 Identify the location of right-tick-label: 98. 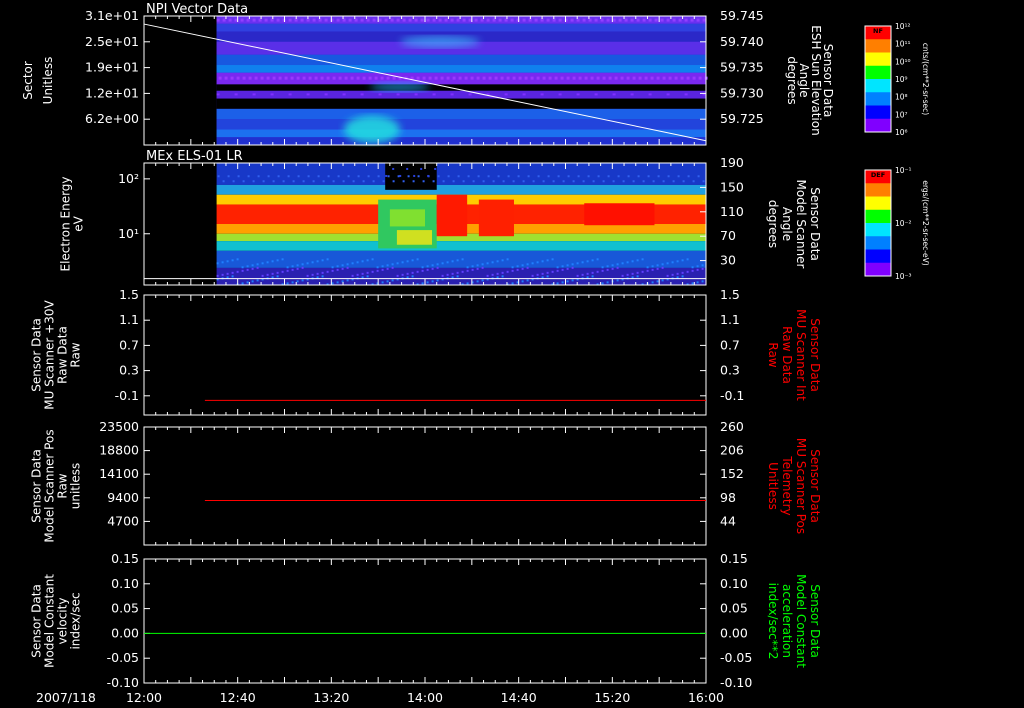
(728, 497).